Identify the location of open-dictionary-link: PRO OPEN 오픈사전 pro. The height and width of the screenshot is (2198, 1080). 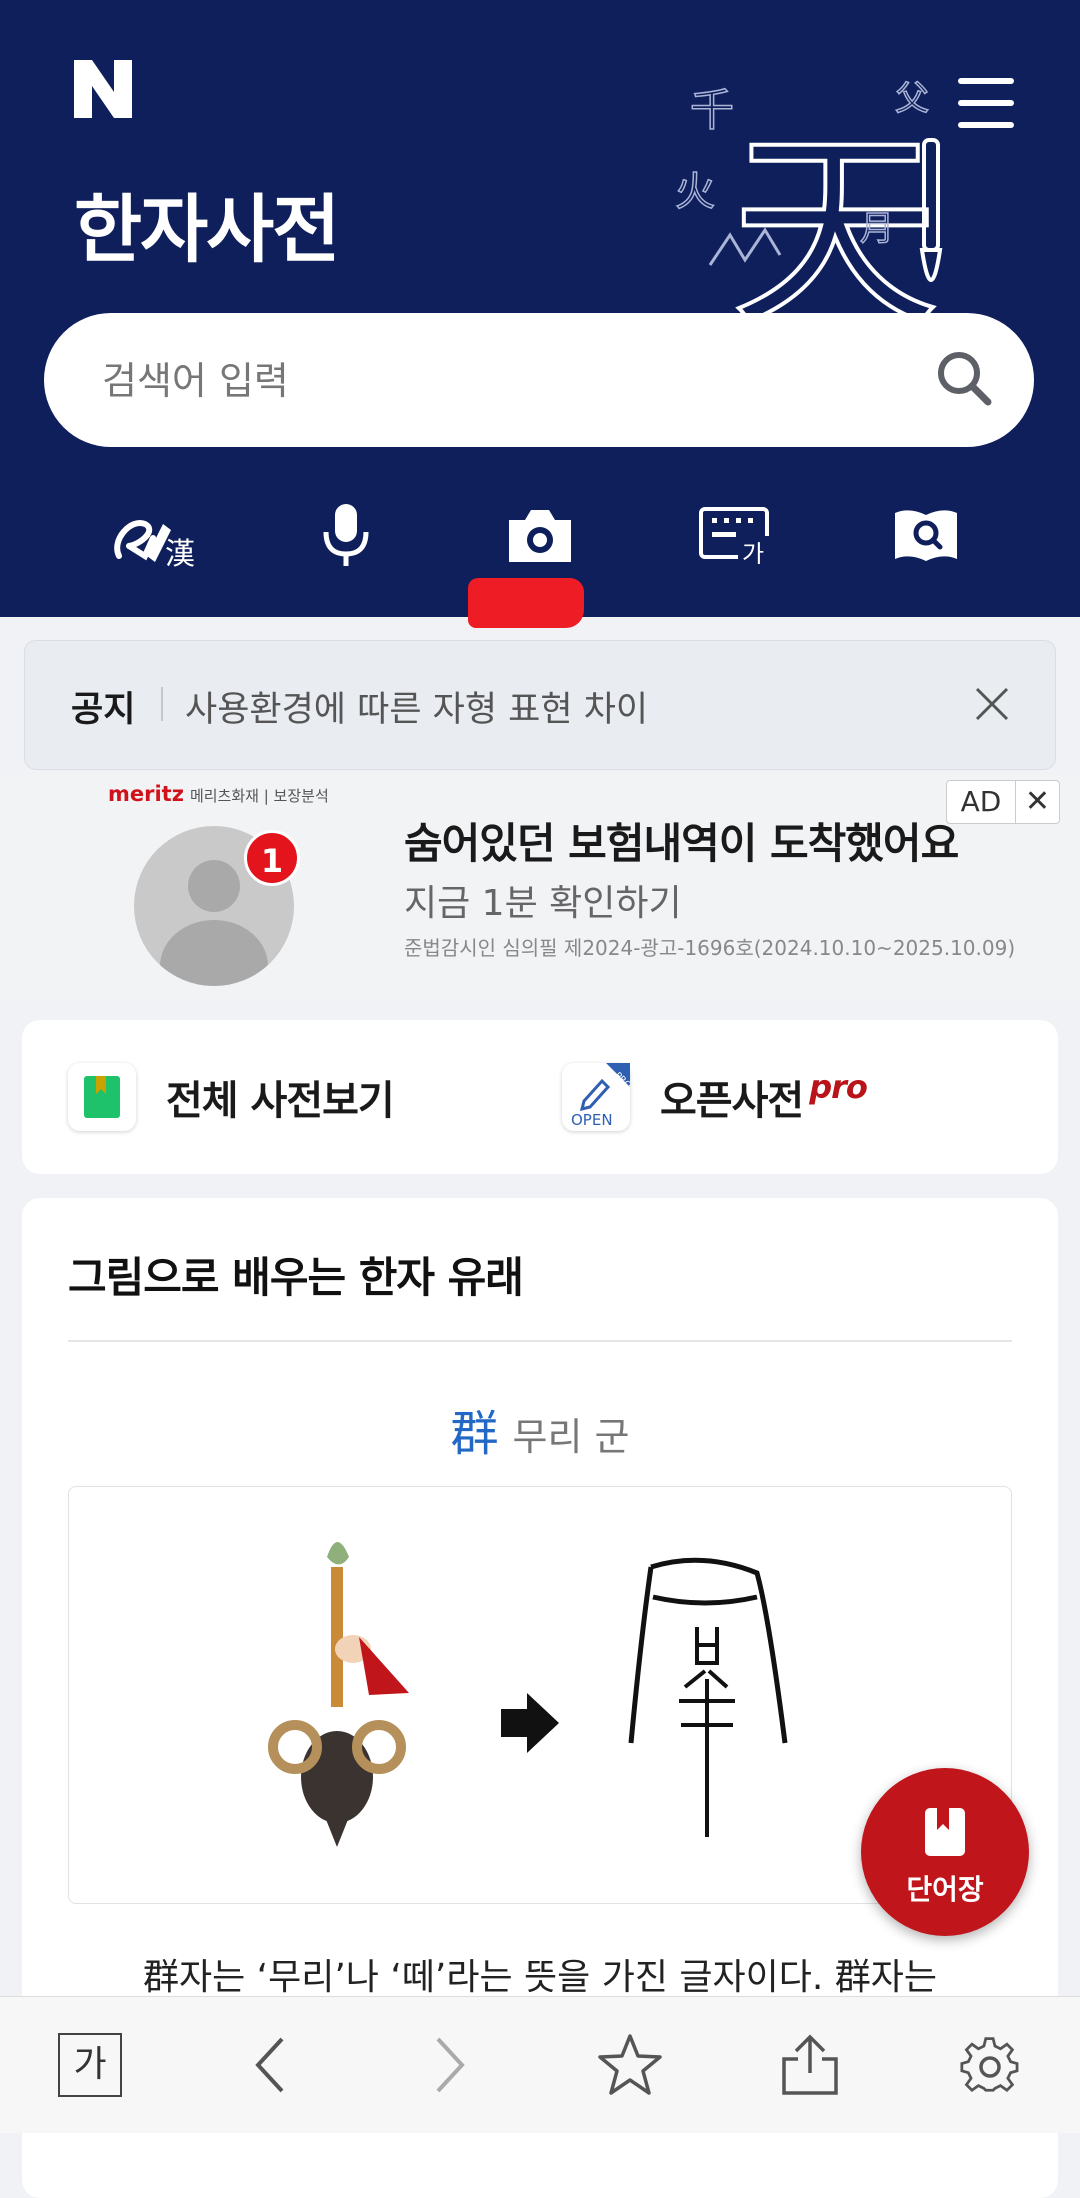
(715, 1097).